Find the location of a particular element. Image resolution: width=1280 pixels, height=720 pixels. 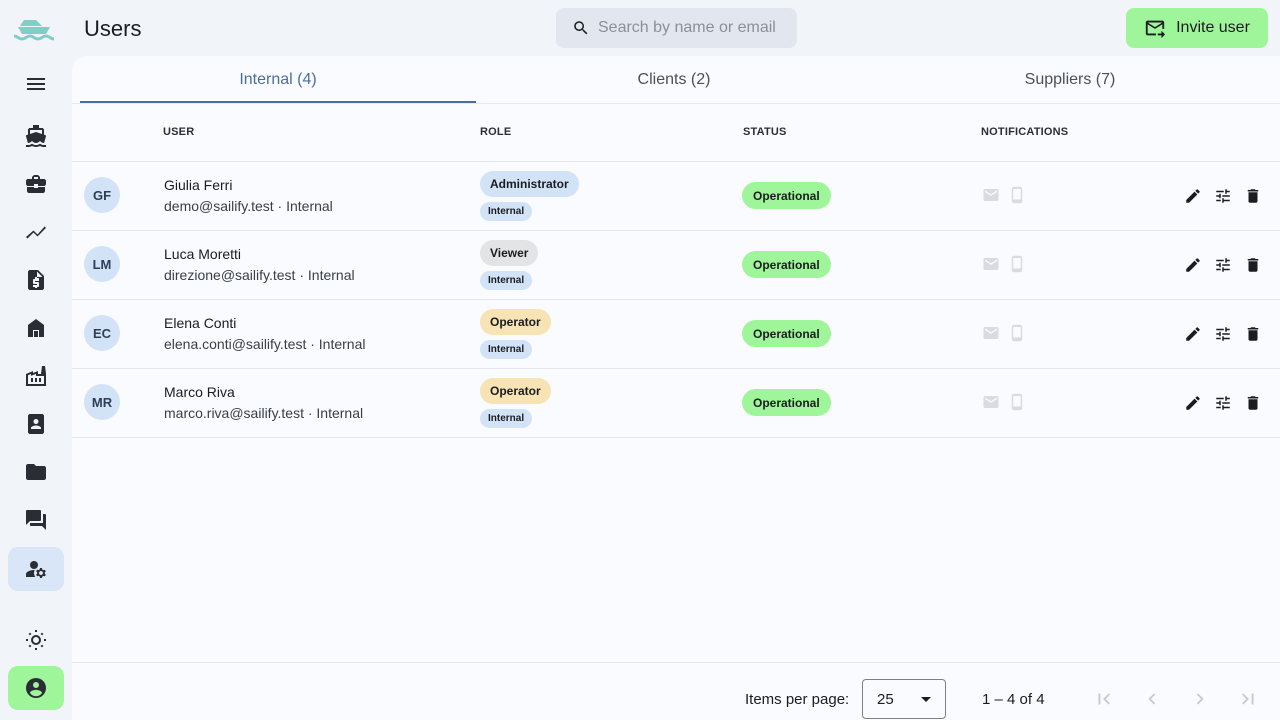

menu-icon is located at coordinates (36, 84).